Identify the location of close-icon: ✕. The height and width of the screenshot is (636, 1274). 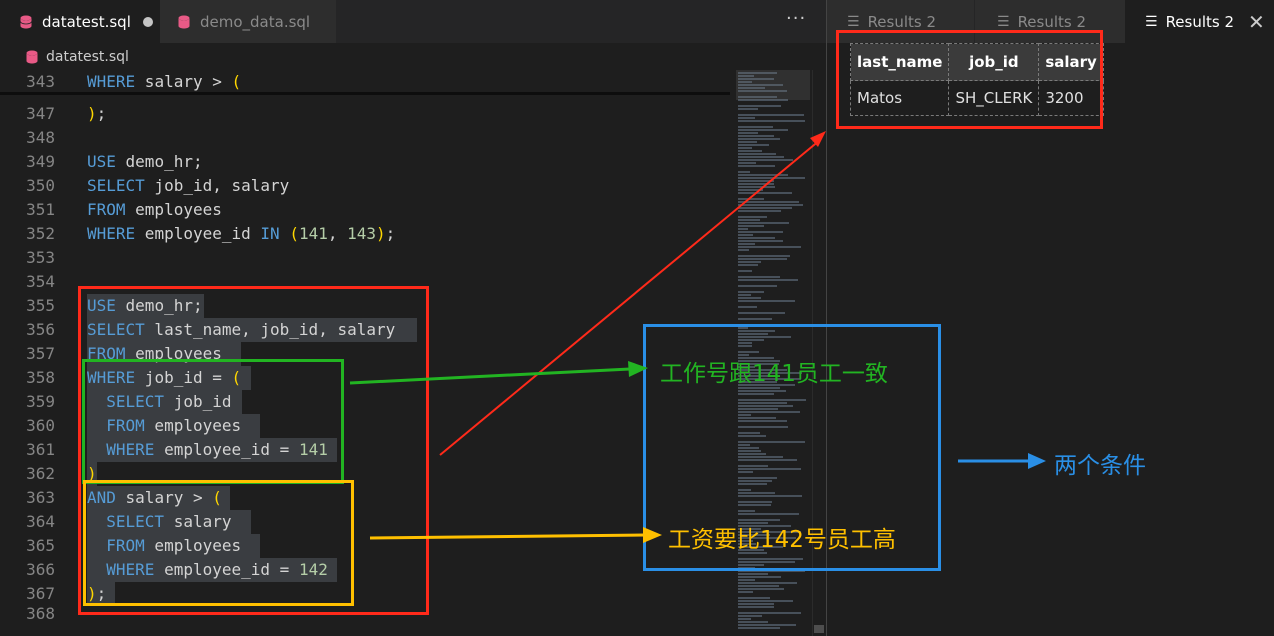
(1256, 22).